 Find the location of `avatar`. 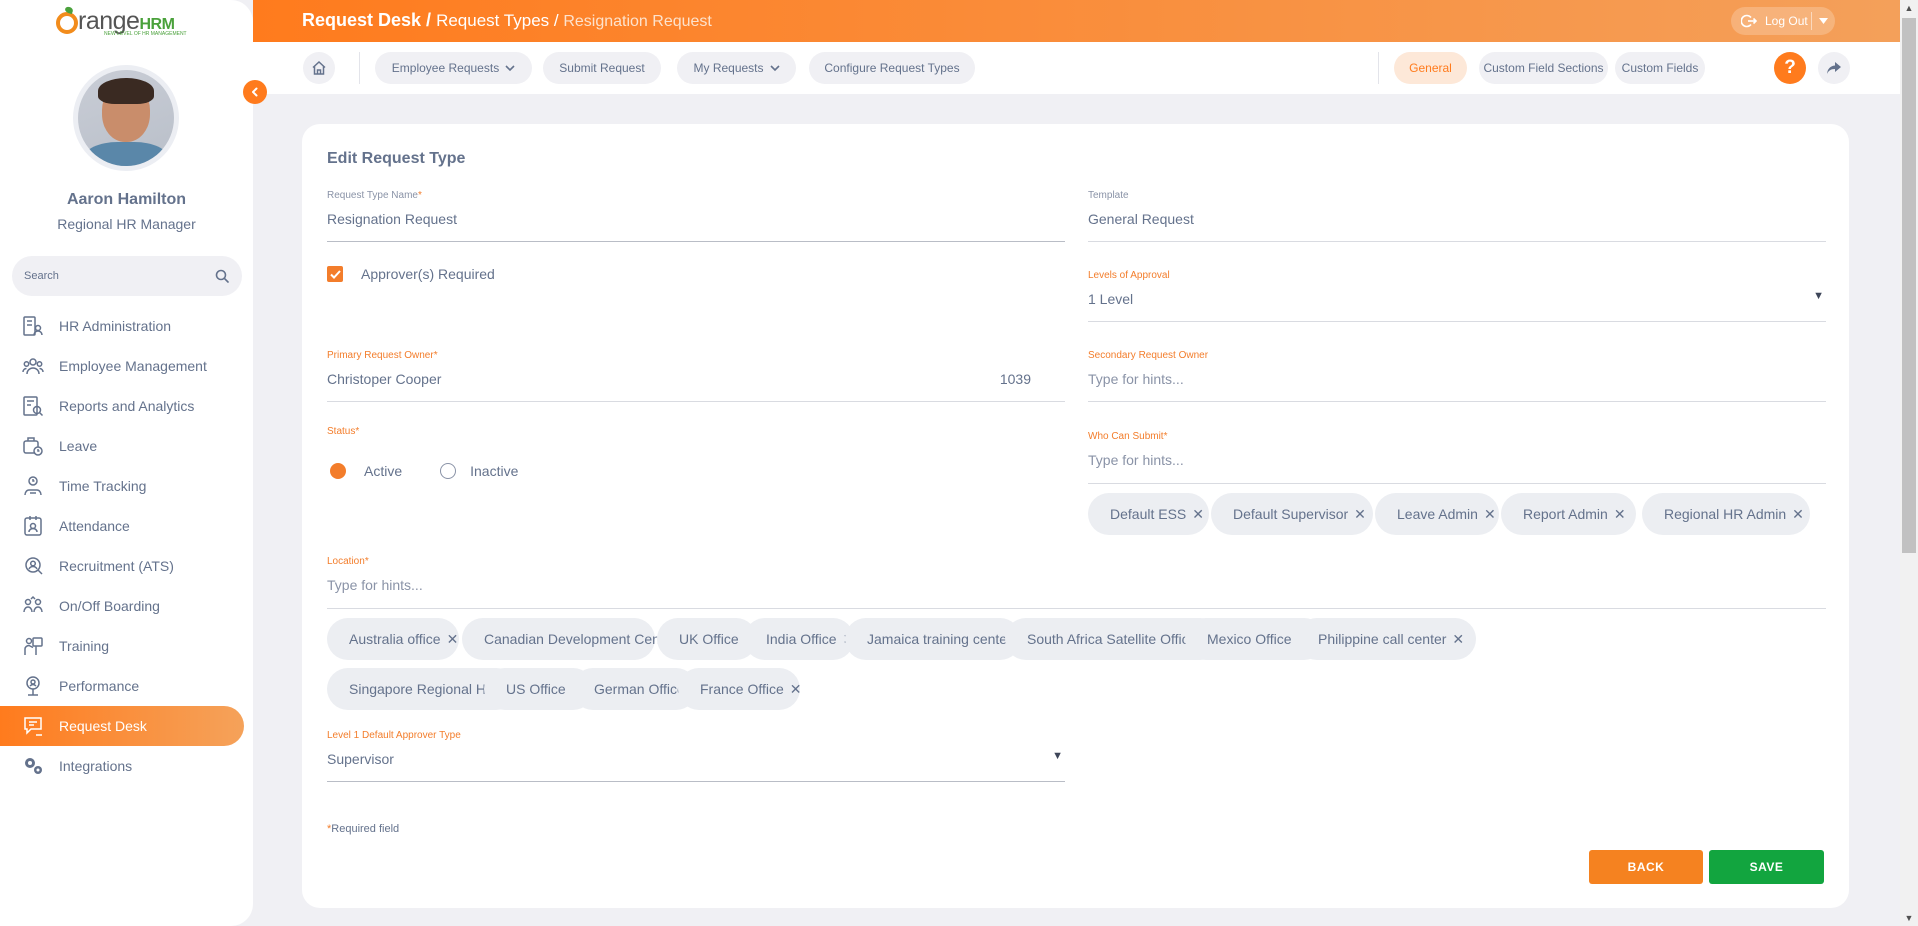

avatar is located at coordinates (126, 118).